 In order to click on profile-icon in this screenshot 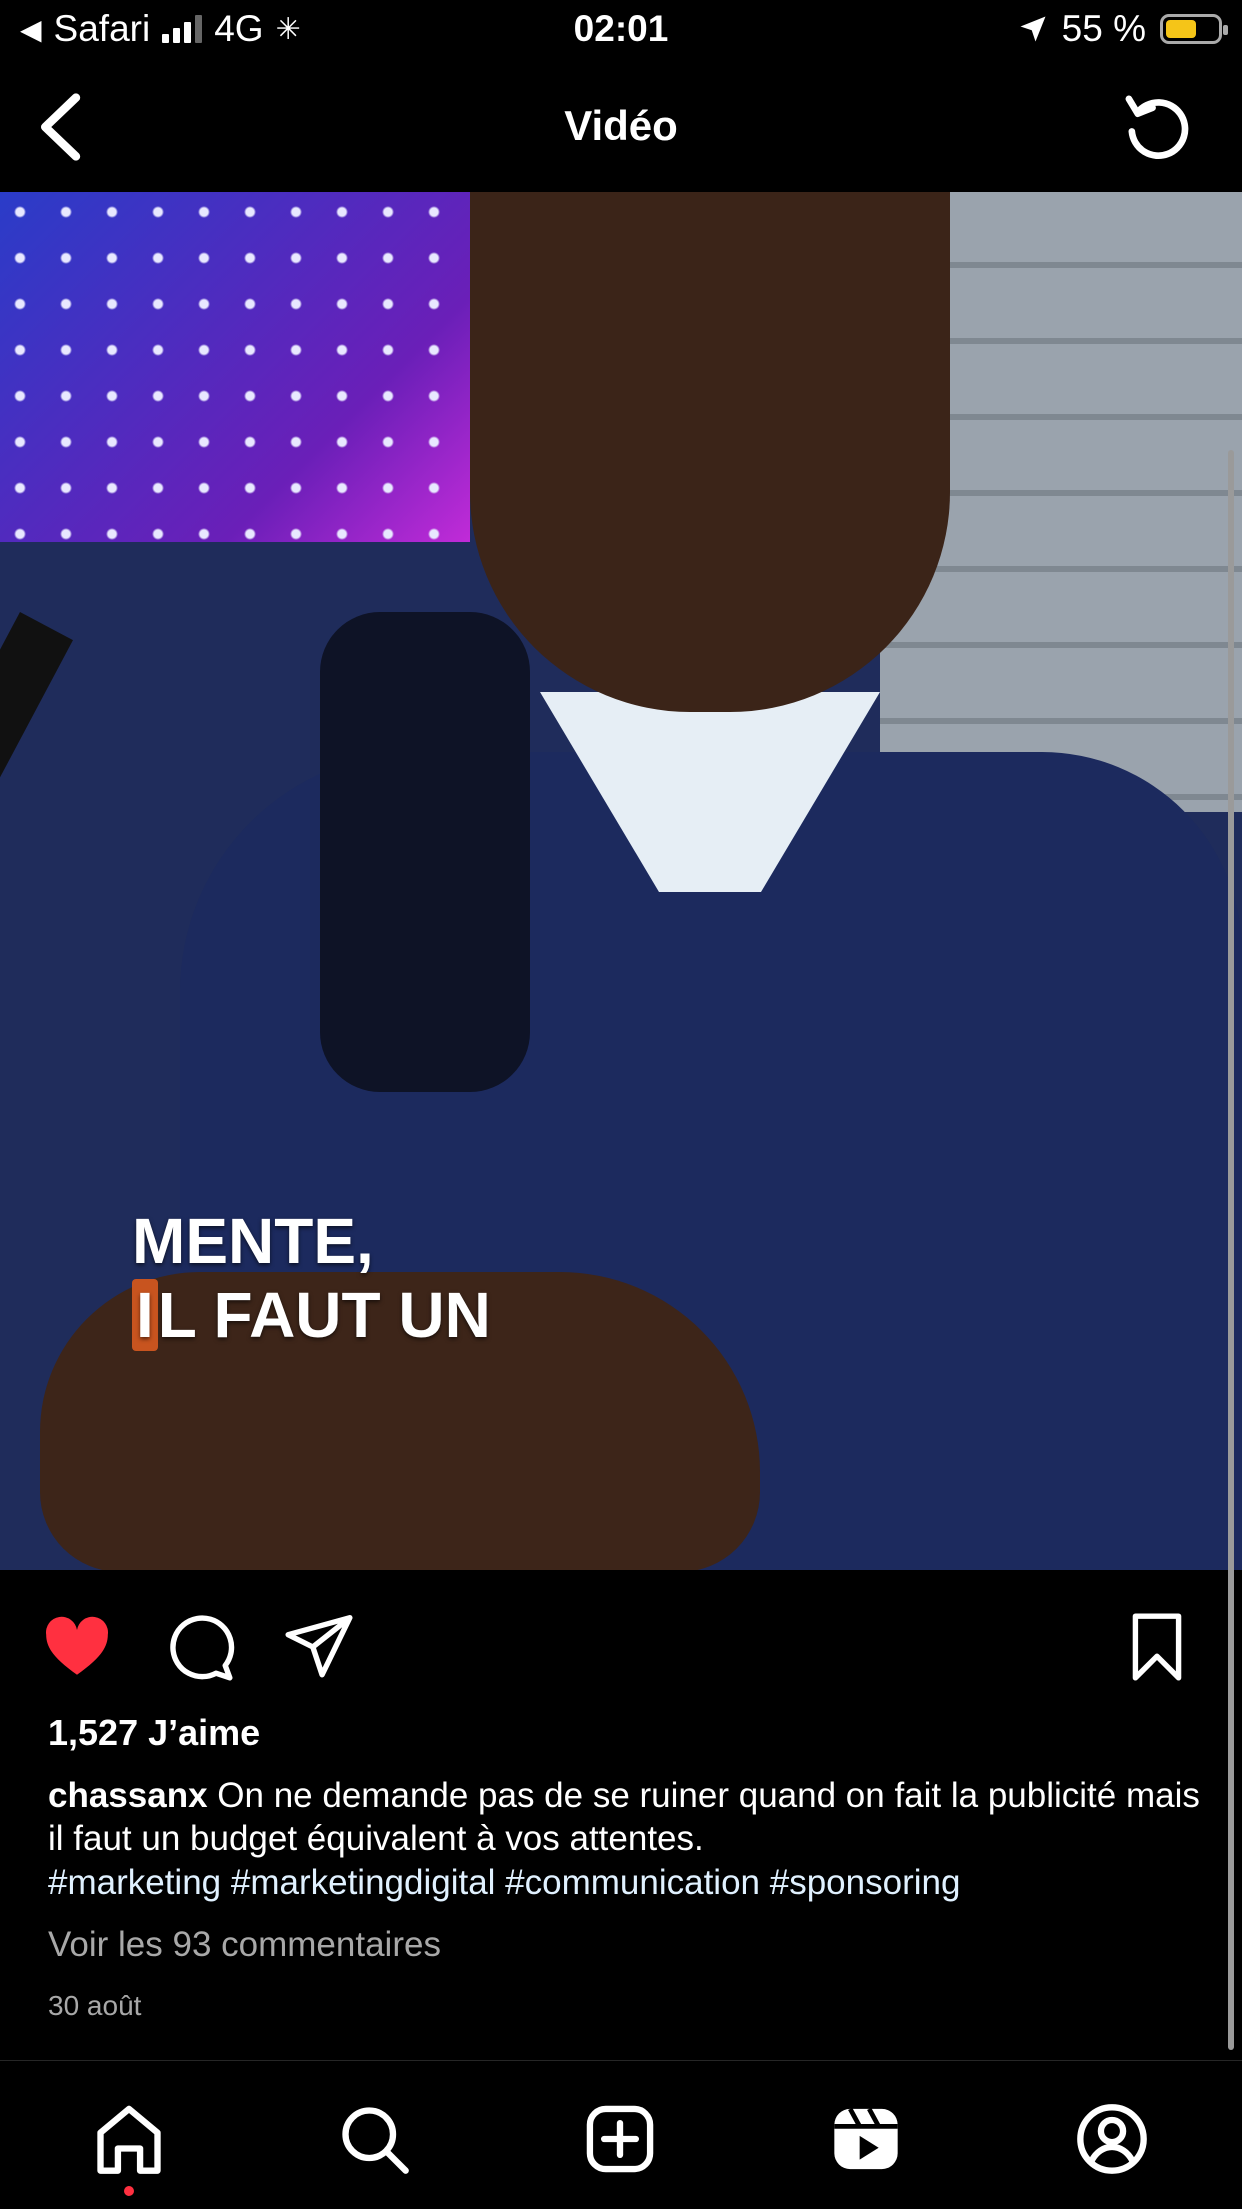, I will do `click(1112, 2139)`.